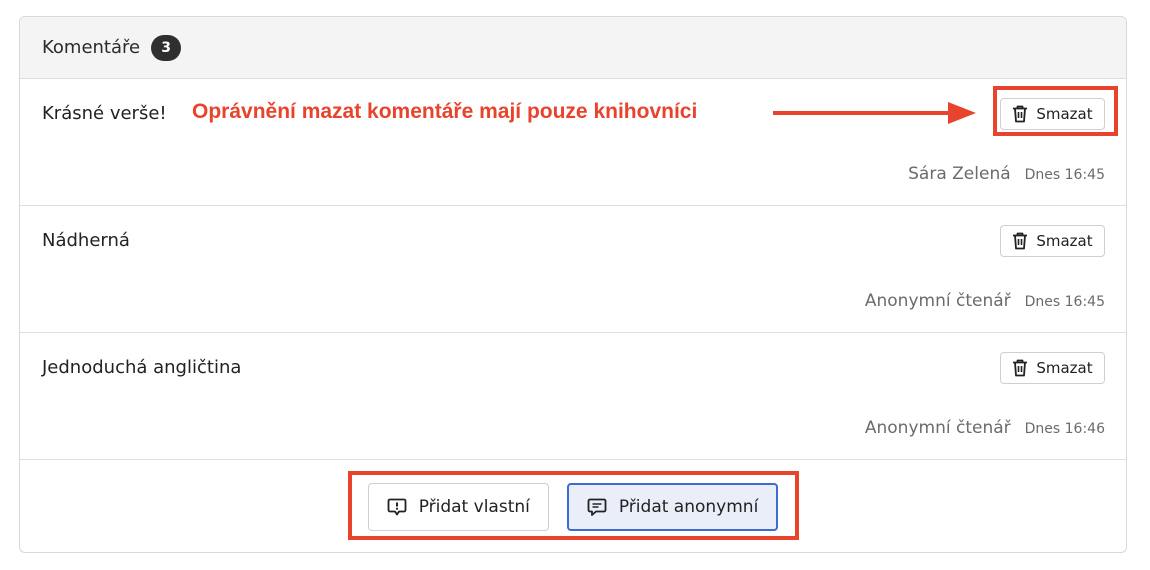 Image resolution: width=1150 pixels, height=570 pixels. Describe the element at coordinates (142, 367) in the screenshot. I see `comment-text: Jednoduchá angličtina` at that location.